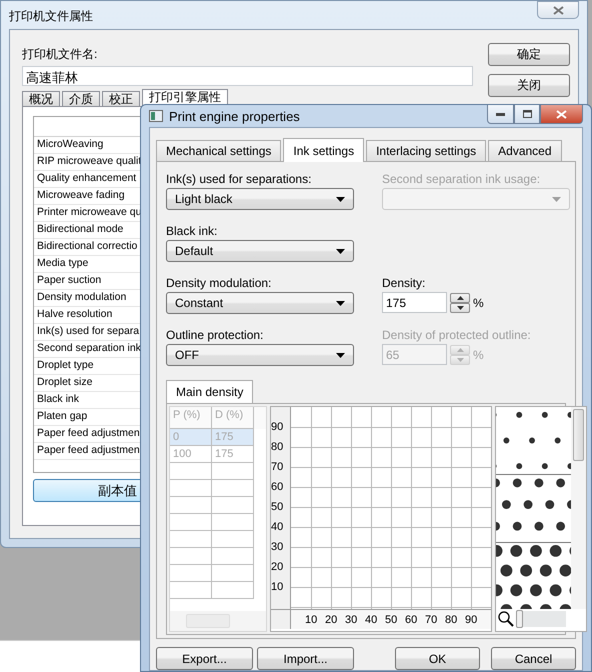 The height and width of the screenshot is (672, 592). What do you see at coordinates (533, 658) in the screenshot?
I see `dialog-button: Cancel` at bounding box center [533, 658].